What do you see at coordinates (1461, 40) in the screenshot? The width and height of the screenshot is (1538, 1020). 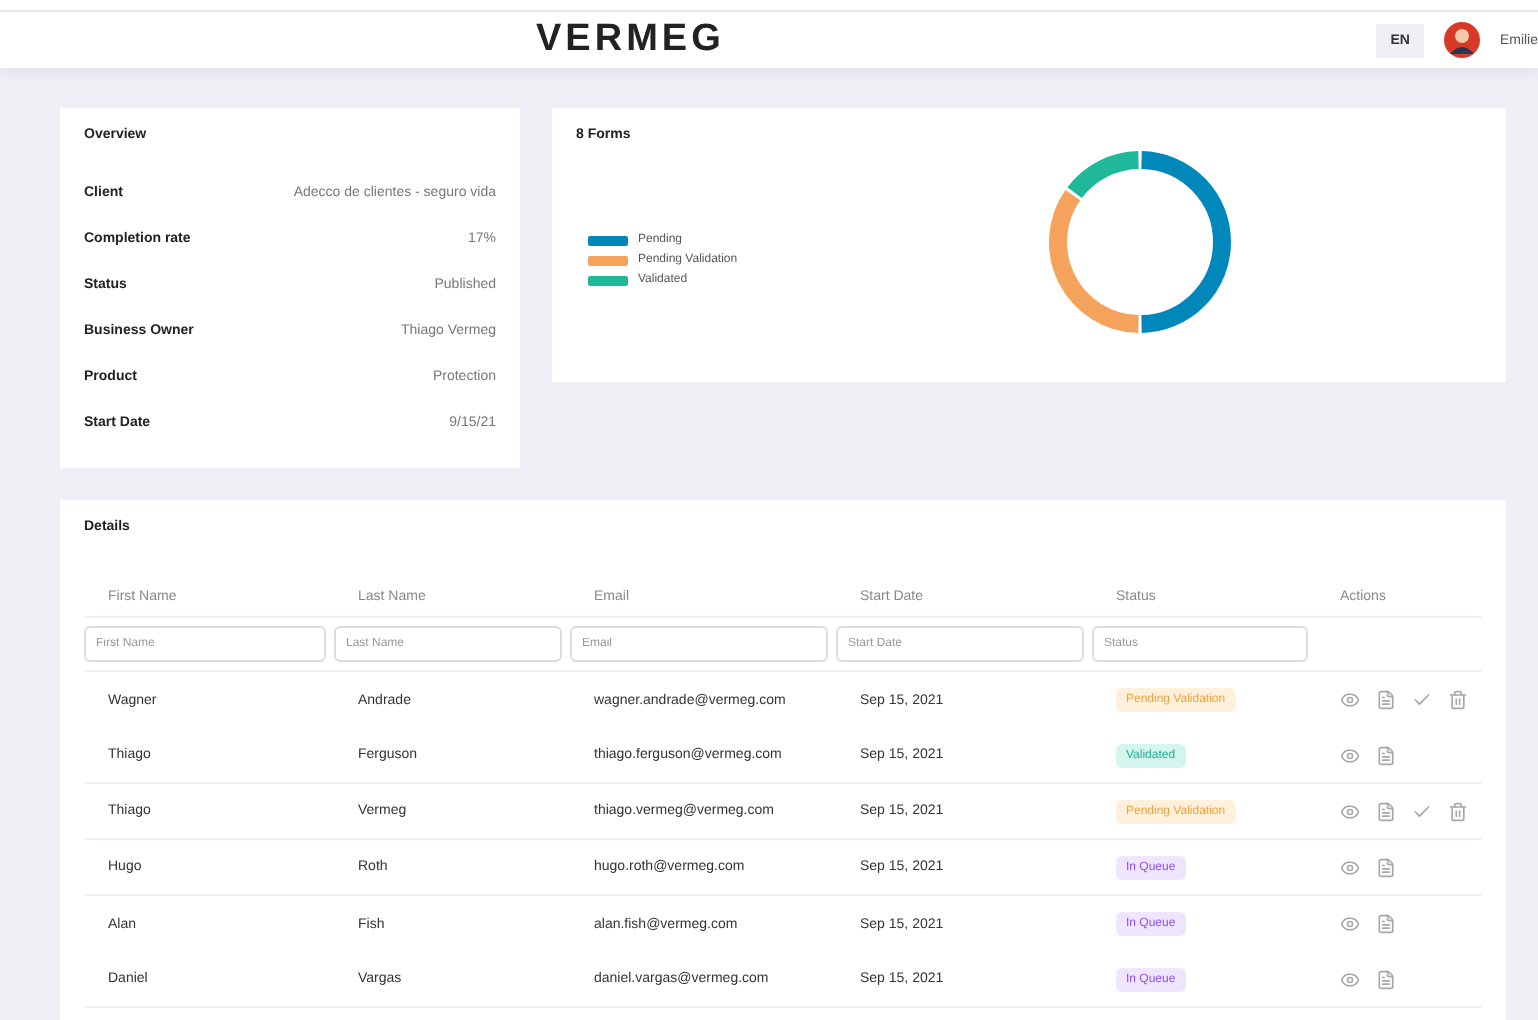 I see `avatar-icon` at bounding box center [1461, 40].